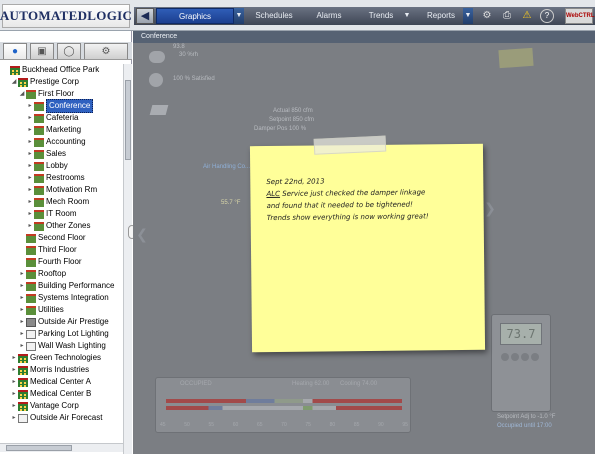 The width and height of the screenshot is (595, 454). Describe the element at coordinates (63, 298) in the screenshot. I see `tree-item: ▸ Systems Integration` at that location.